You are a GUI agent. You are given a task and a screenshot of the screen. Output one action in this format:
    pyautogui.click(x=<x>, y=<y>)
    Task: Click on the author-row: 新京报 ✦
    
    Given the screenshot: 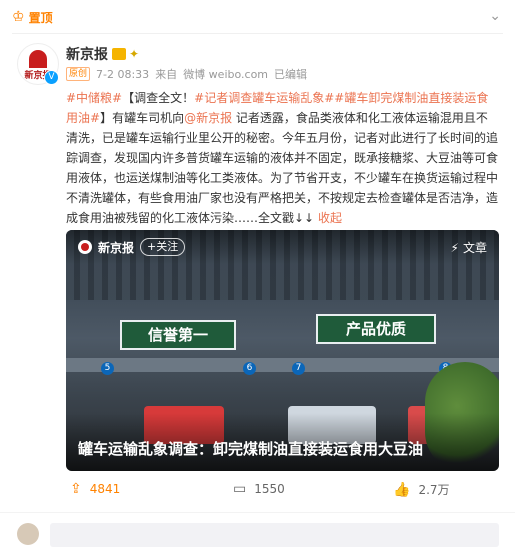 What is the action you would take?
    pyautogui.click(x=102, y=54)
    